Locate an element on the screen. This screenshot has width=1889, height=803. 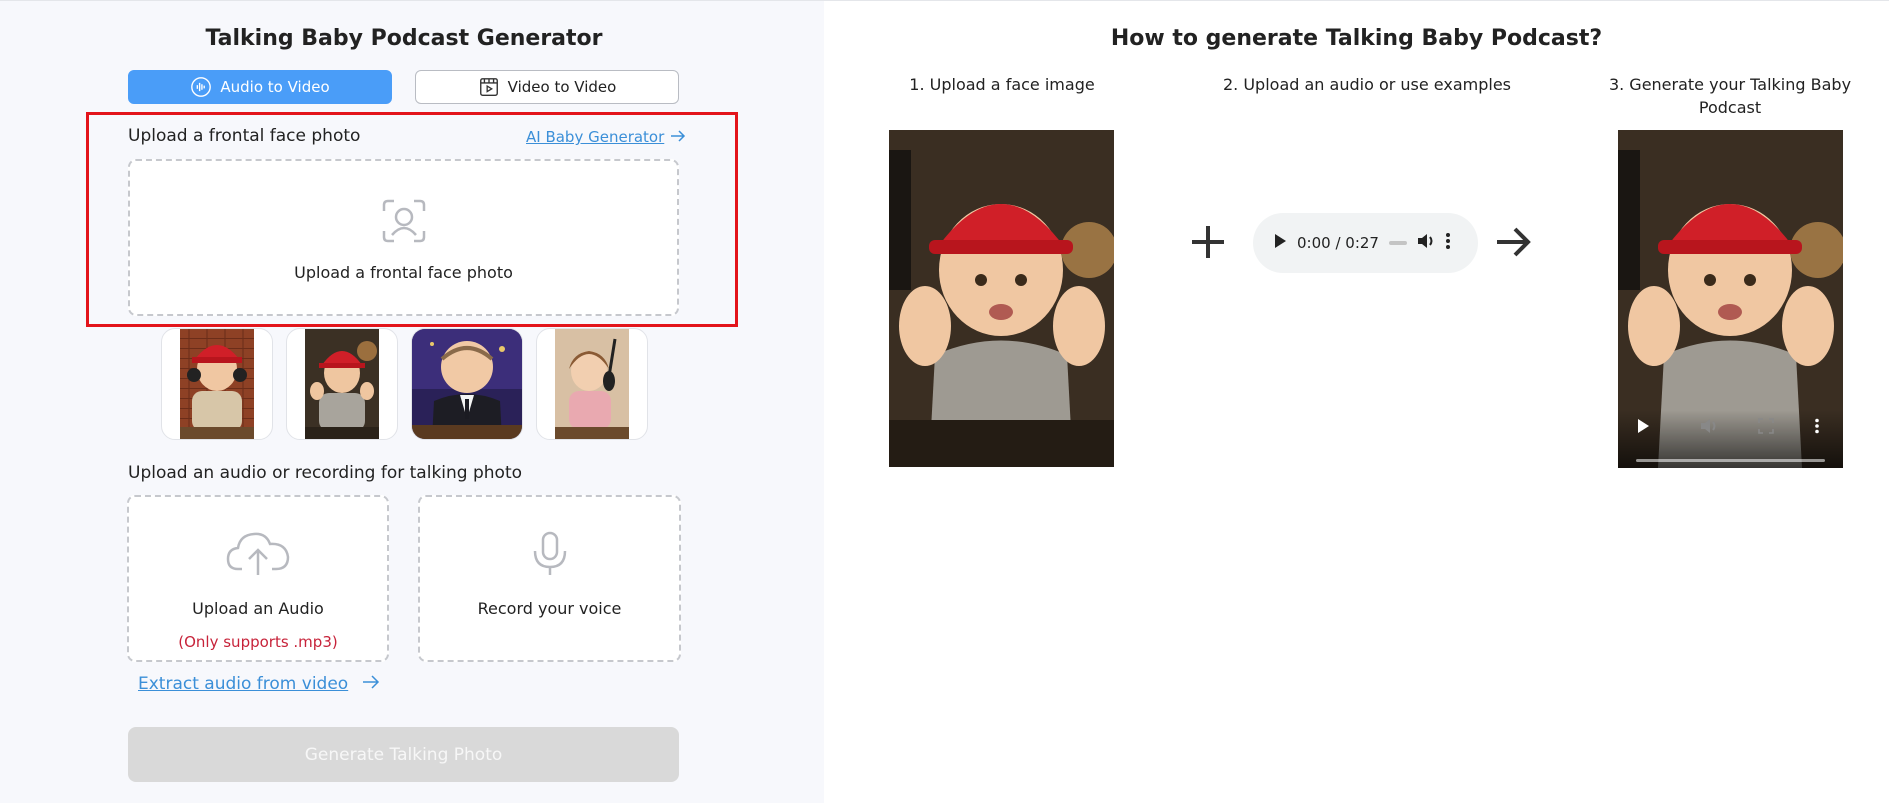
extract-audio-label: Extract audio from video is located at coordinates (243, 684).